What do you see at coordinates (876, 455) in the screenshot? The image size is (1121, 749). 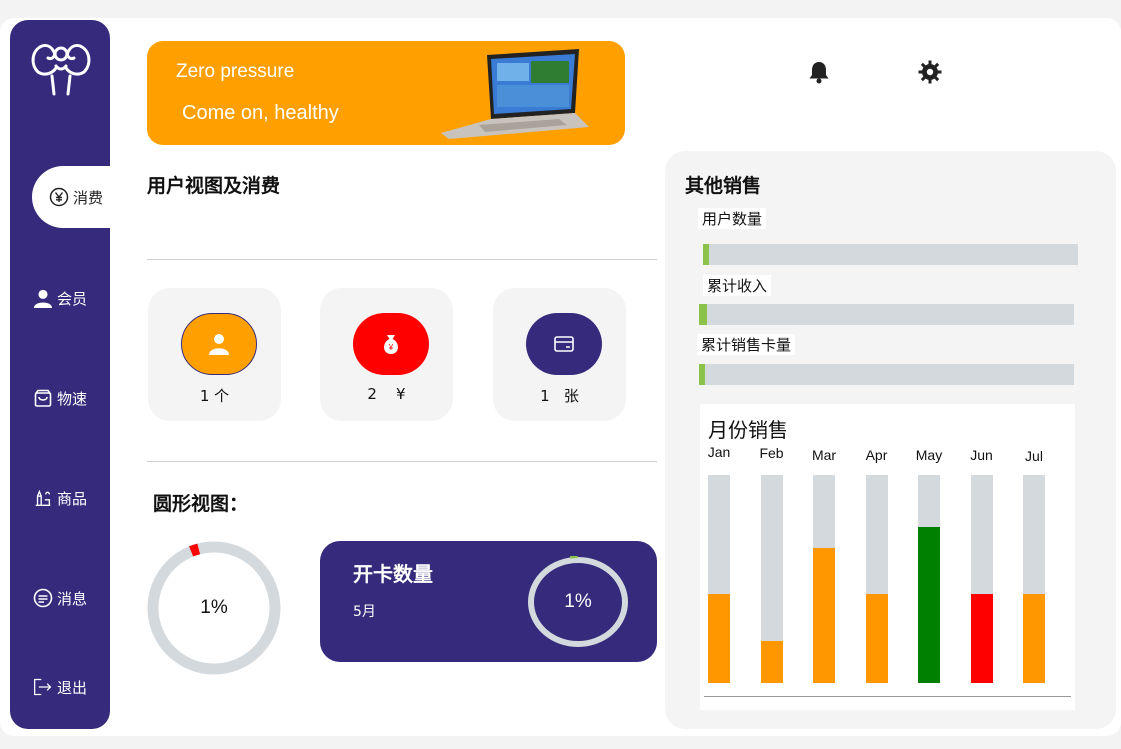 I see `x-tick-label: Apr` at bounding box center [876, 455].